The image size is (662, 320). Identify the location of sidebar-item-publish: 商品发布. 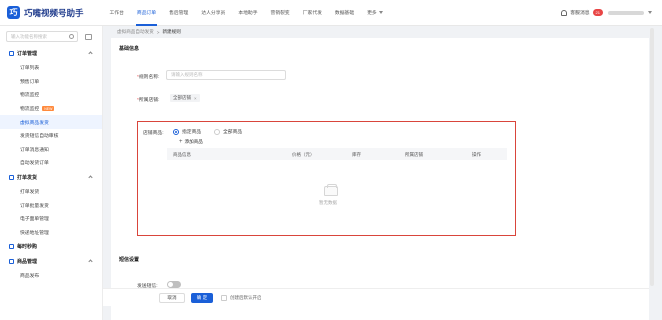
(51, 276).